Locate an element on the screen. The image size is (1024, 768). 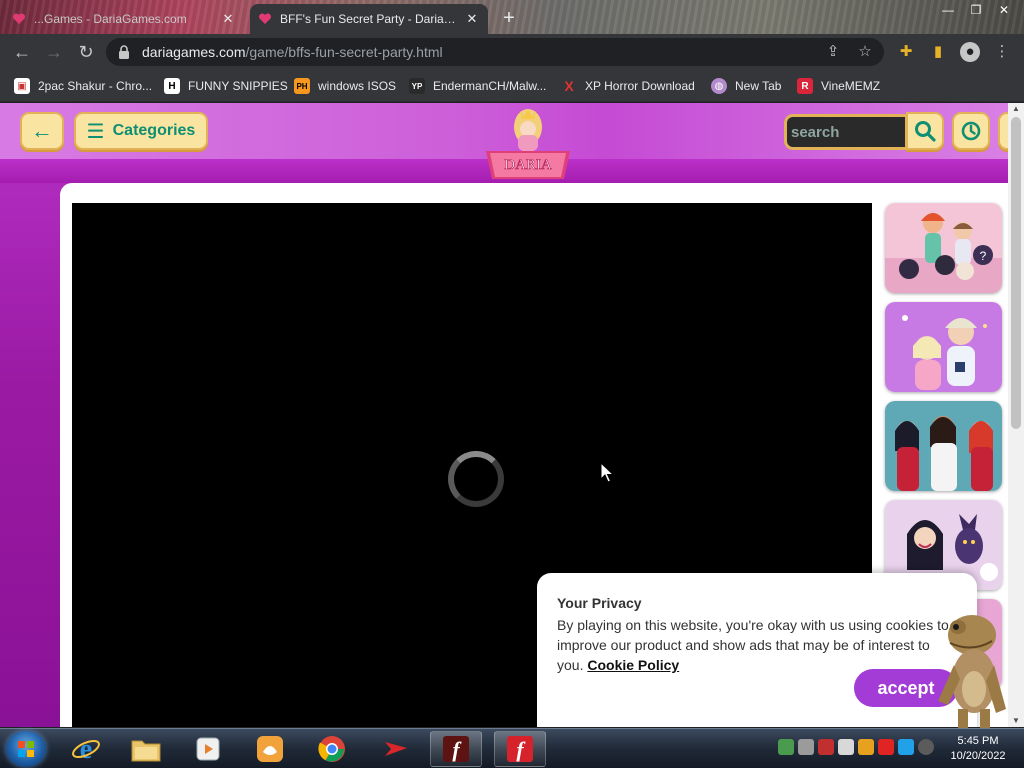
taskbar-flash-1: f is located at coordinates (456, 749).